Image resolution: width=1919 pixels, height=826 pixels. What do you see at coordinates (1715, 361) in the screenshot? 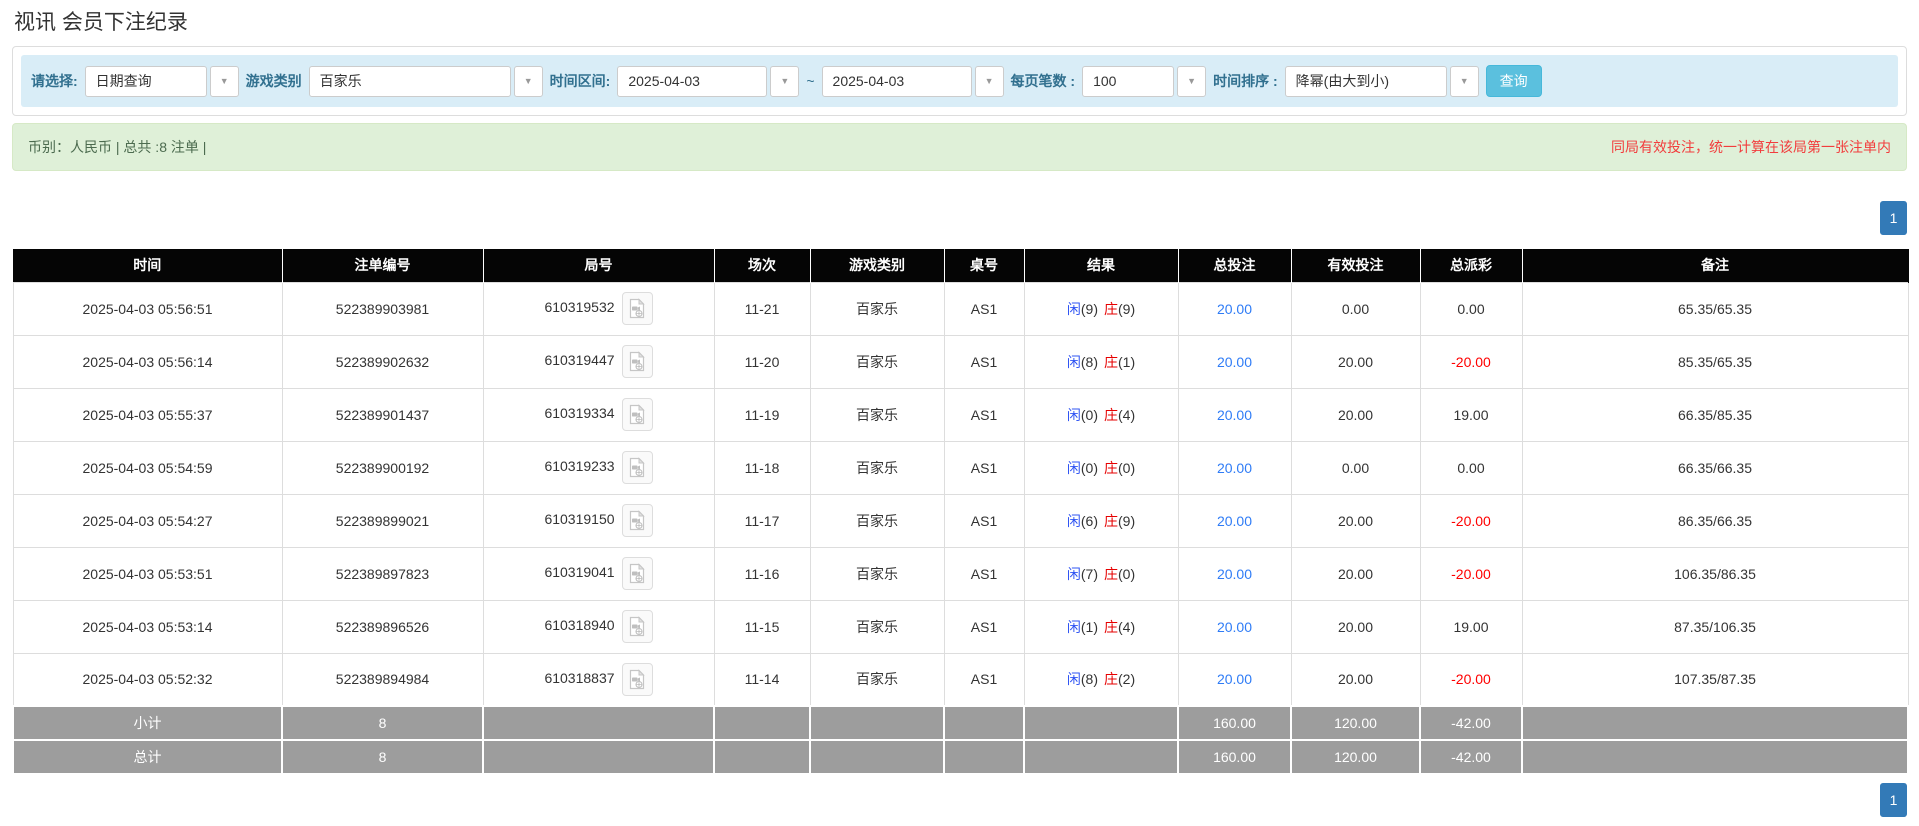
I see `cell-remark: 85.35/65.35` at bounding box center [1715, 361].